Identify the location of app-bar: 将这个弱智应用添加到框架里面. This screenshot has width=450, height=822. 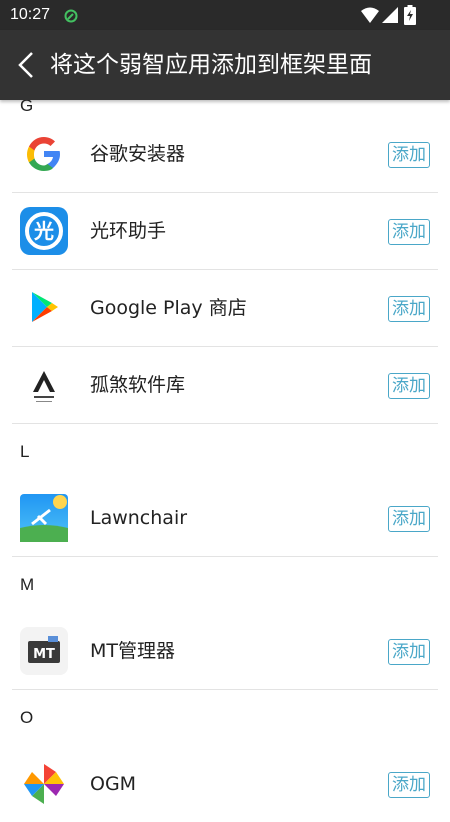
(225, 65).